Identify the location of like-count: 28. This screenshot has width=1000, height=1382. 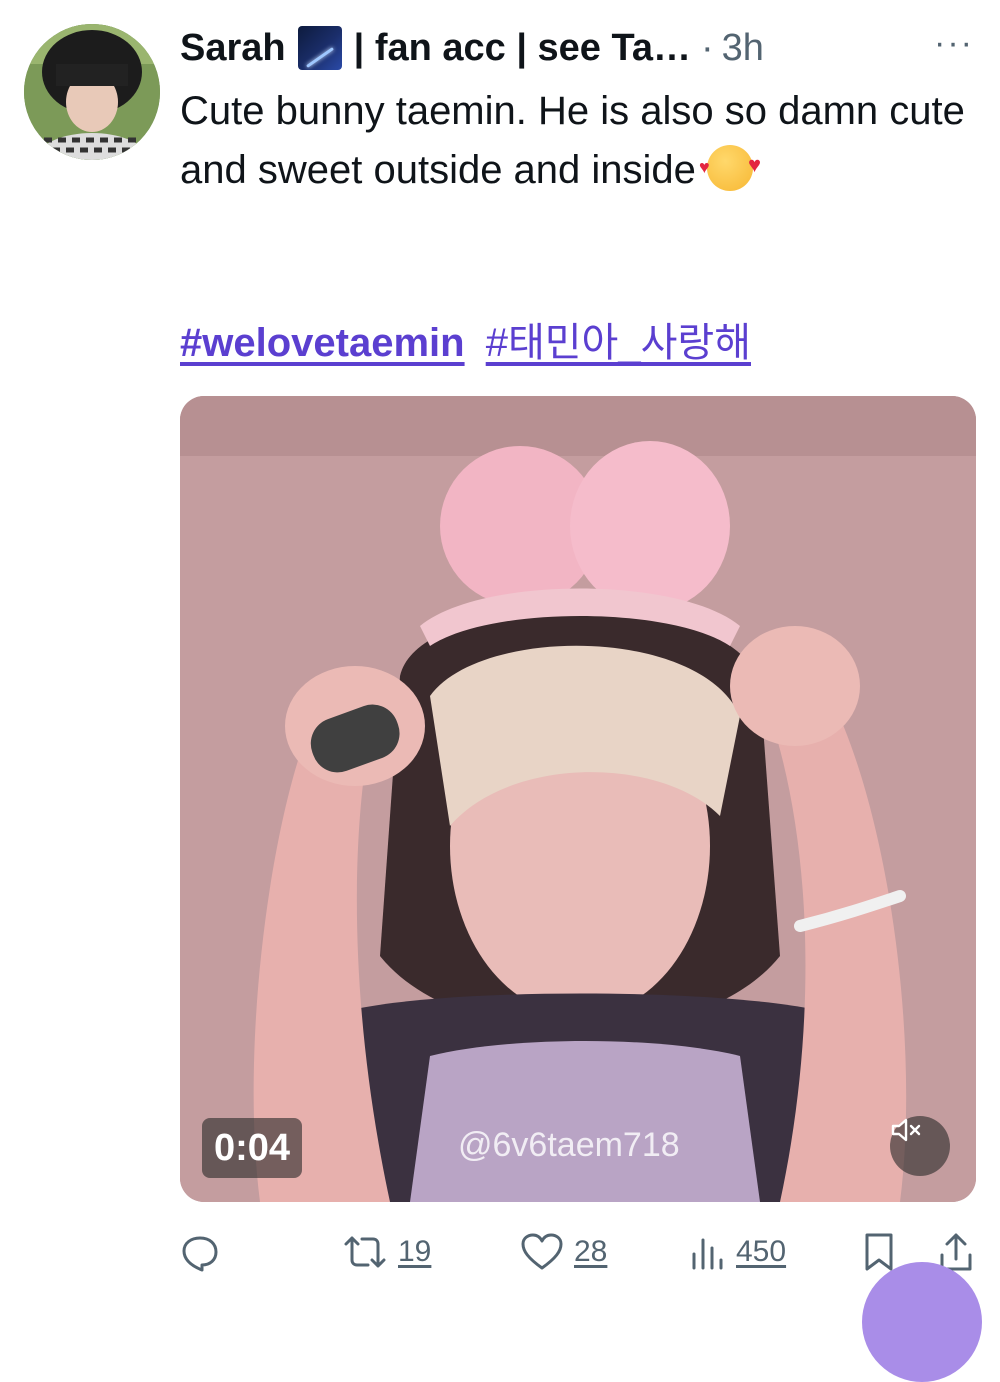
(590, 1252).